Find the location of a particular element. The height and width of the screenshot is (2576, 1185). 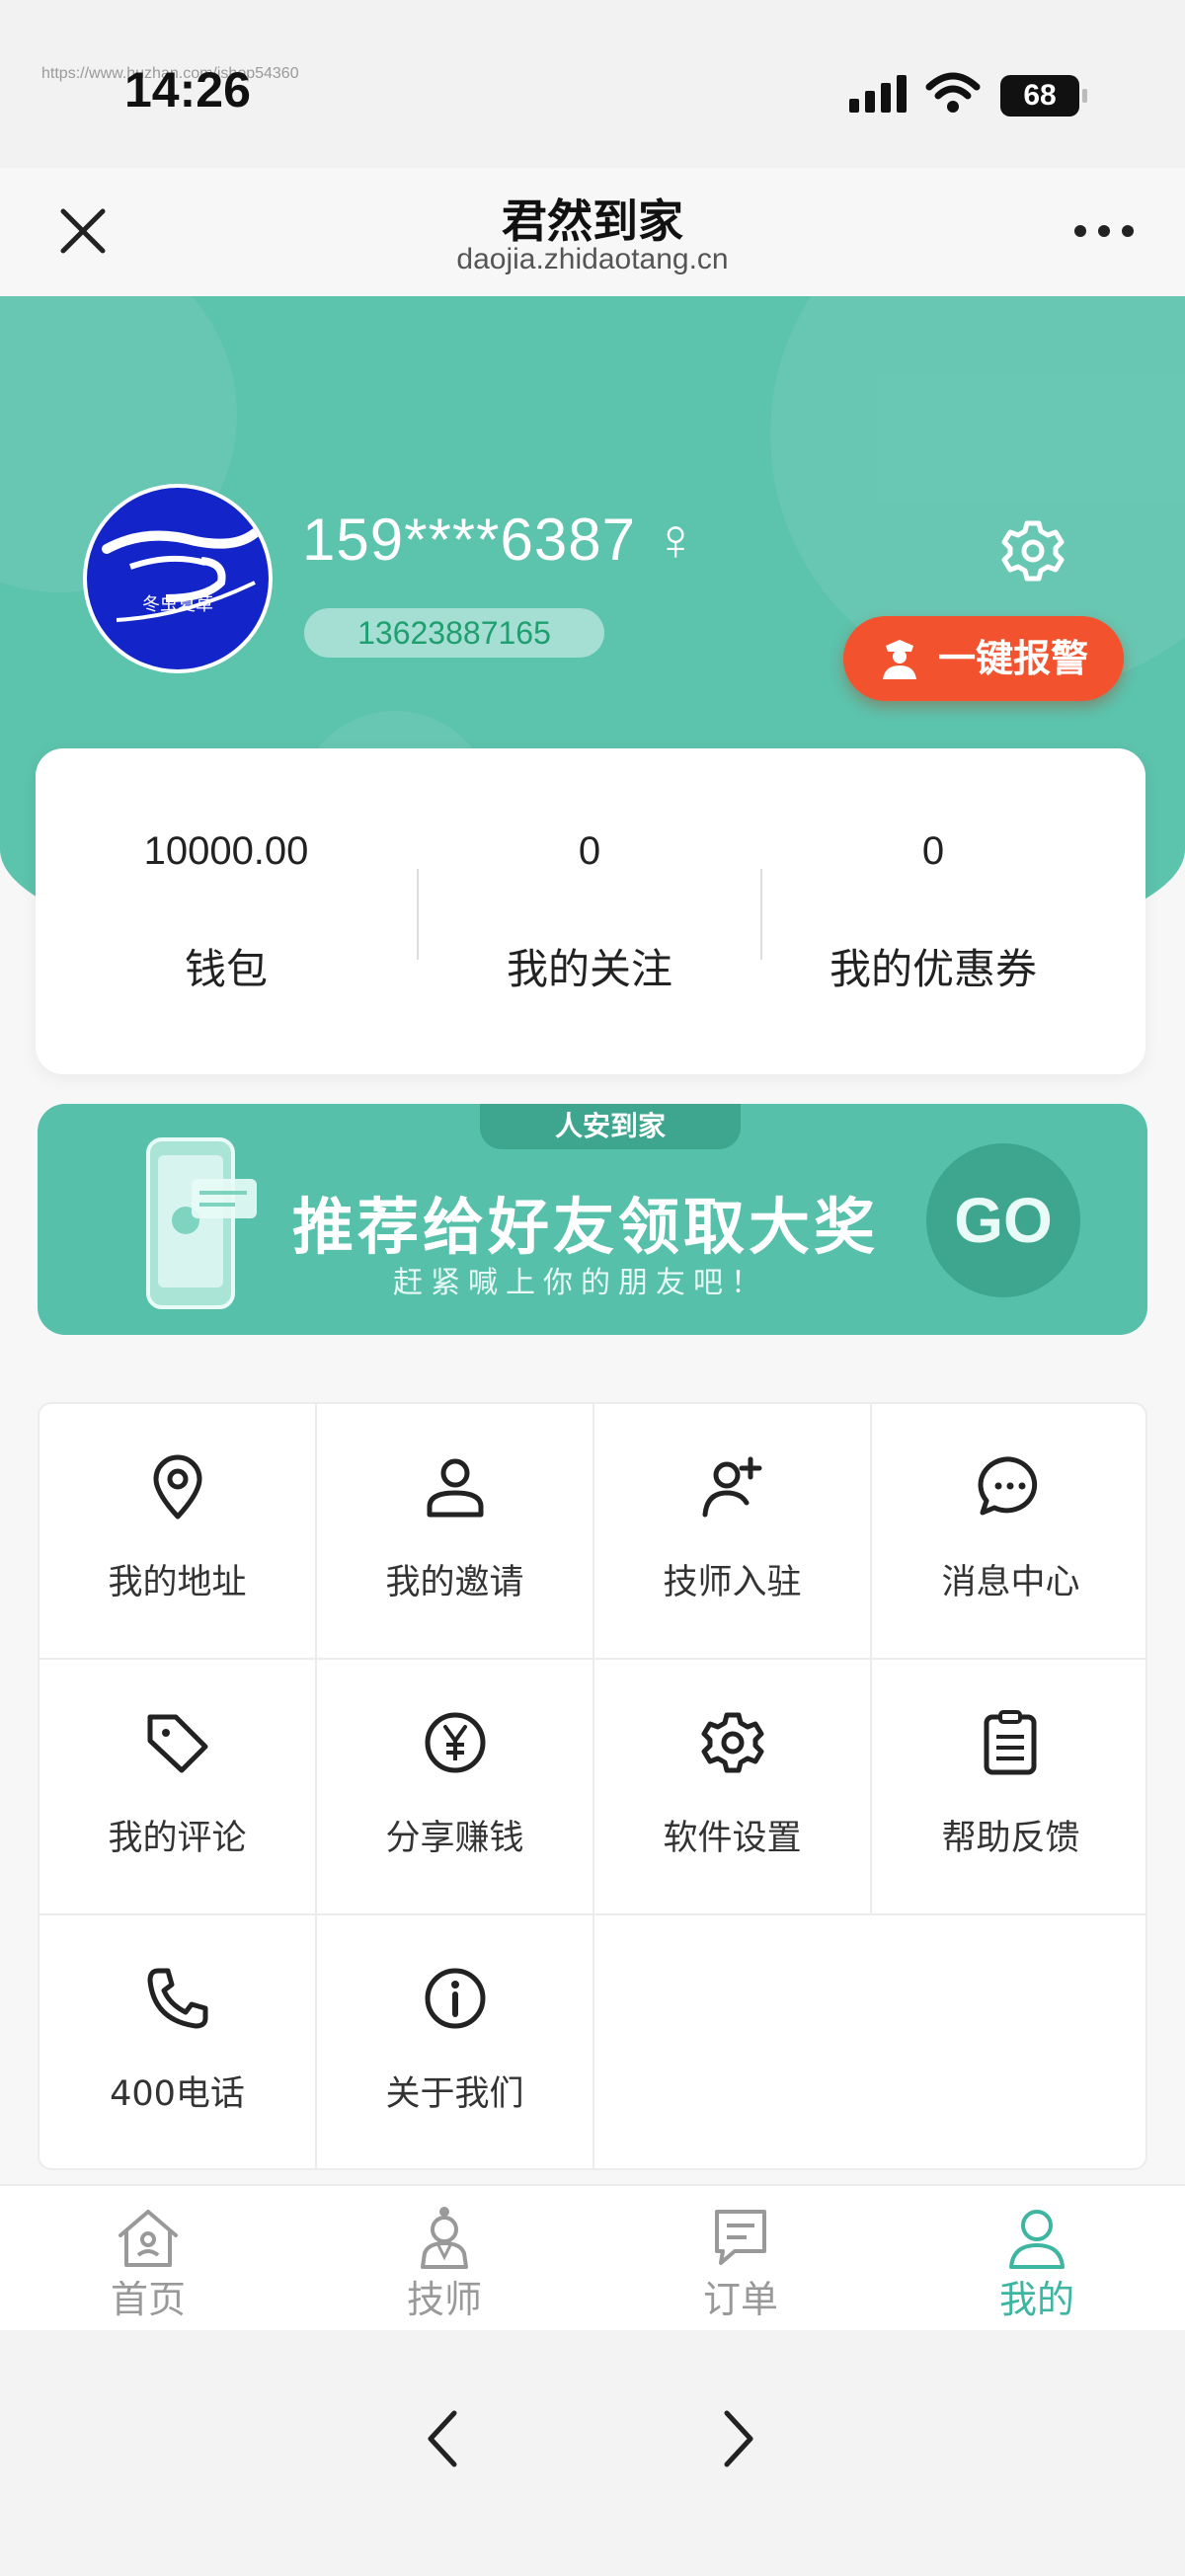

tab-mine: 我的 is located at coordinates (1037, 2259).